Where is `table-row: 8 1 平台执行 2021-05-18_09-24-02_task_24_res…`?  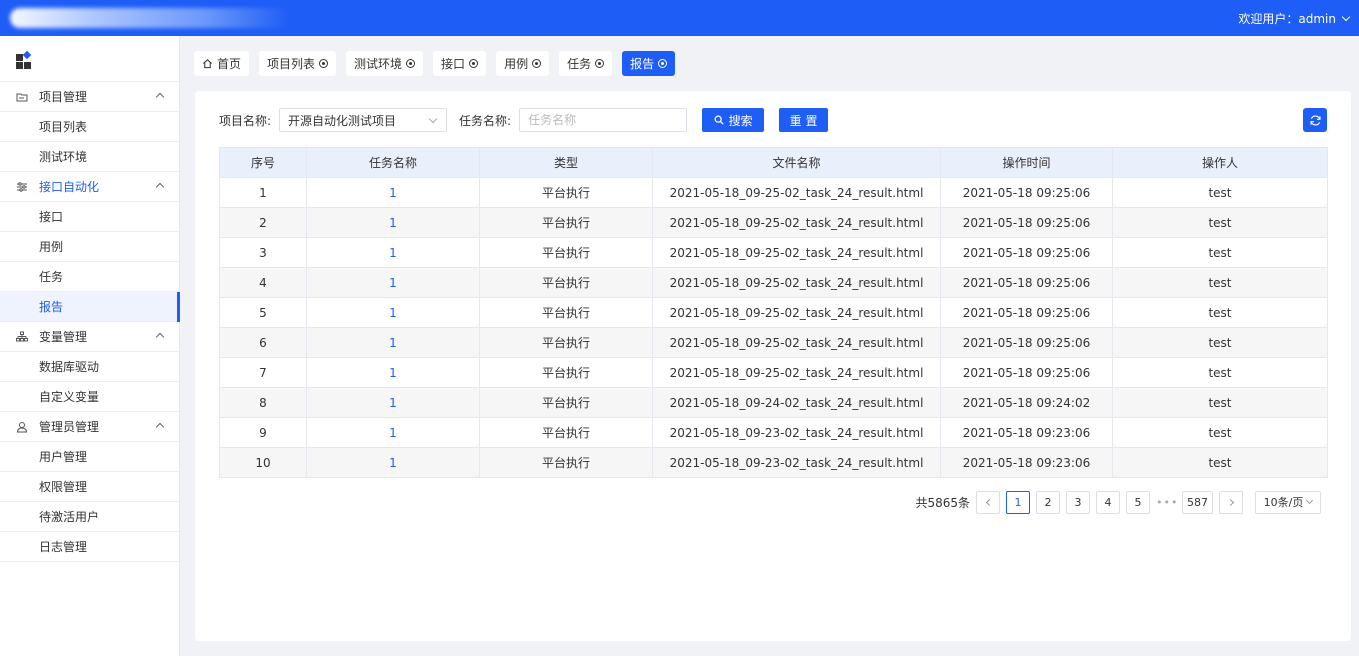
table-row: 8 1 平台执行 2021-05-18_09-24-02_task_24_res… is located at coordinates (773, 402).